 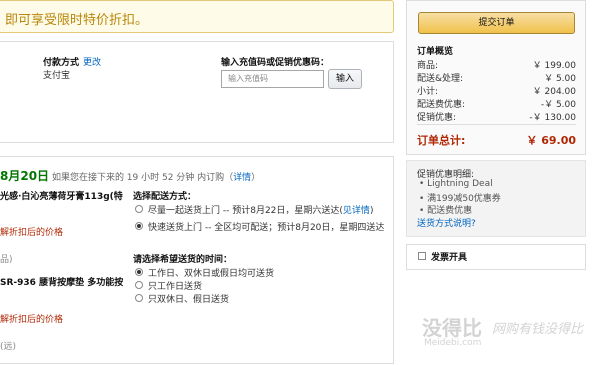 I want to click on delivery-date: 8月20日, so click(x=25, y=176).